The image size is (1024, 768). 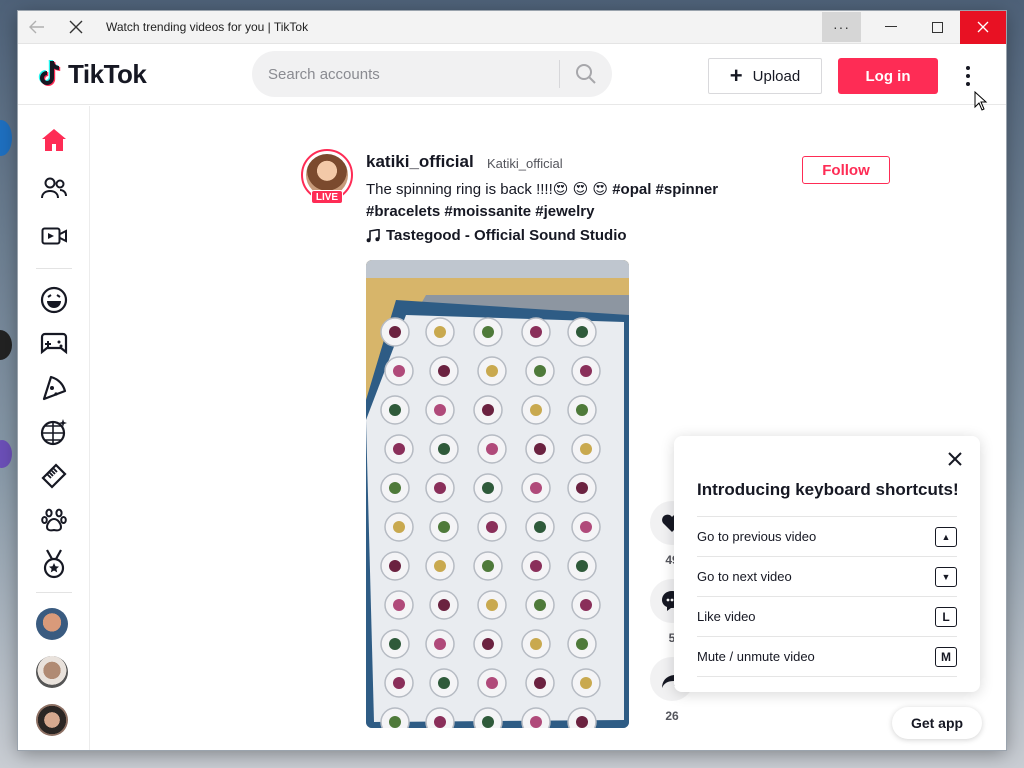 I want to click on sidebar, so click(x=54, y=428).